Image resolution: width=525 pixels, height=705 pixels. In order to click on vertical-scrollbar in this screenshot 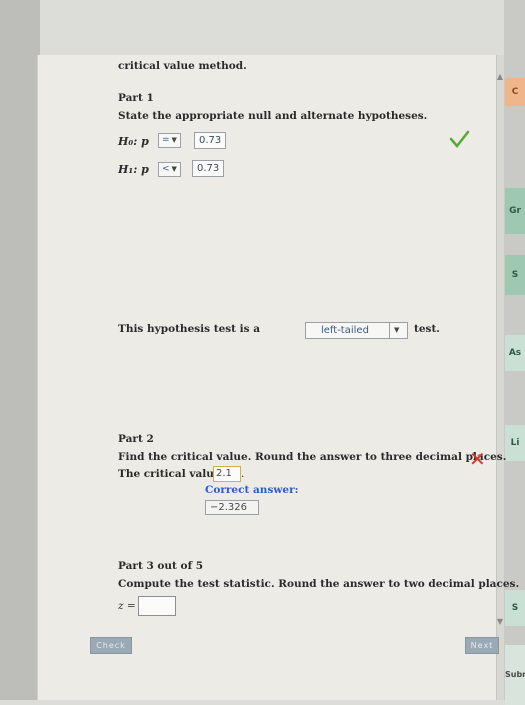, I will do `click(500, 377)`.